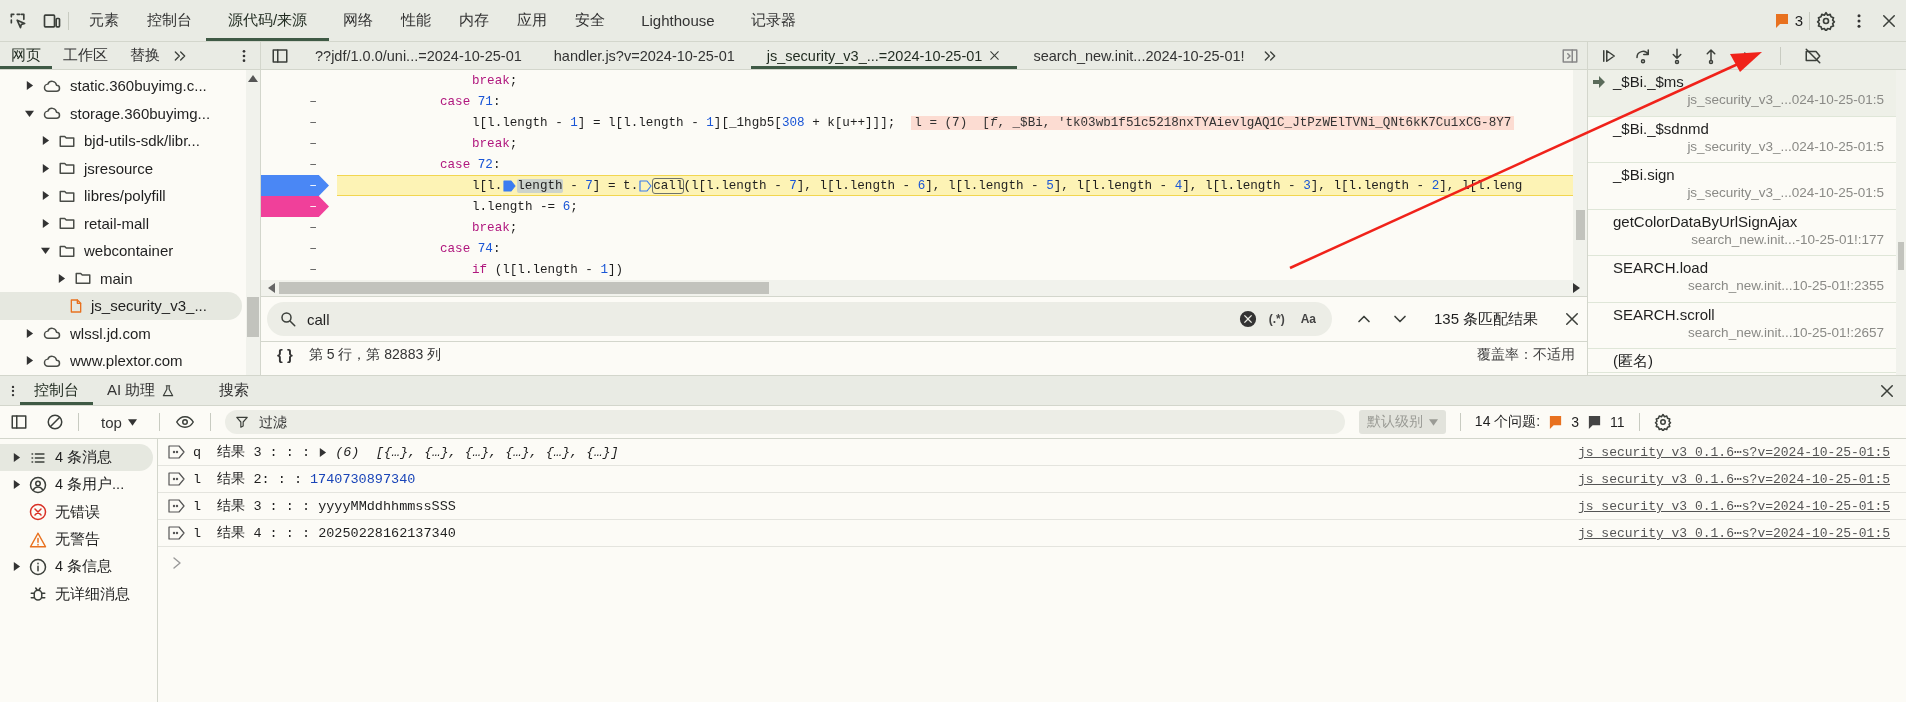 The width and height of the screenshot is (1906, 702). I want to click on log-tag-icon, so click(176, 452).